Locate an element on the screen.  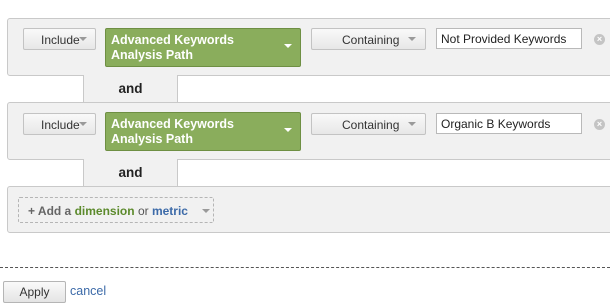
and-connector-1: and is located at coordinates (130, 89).